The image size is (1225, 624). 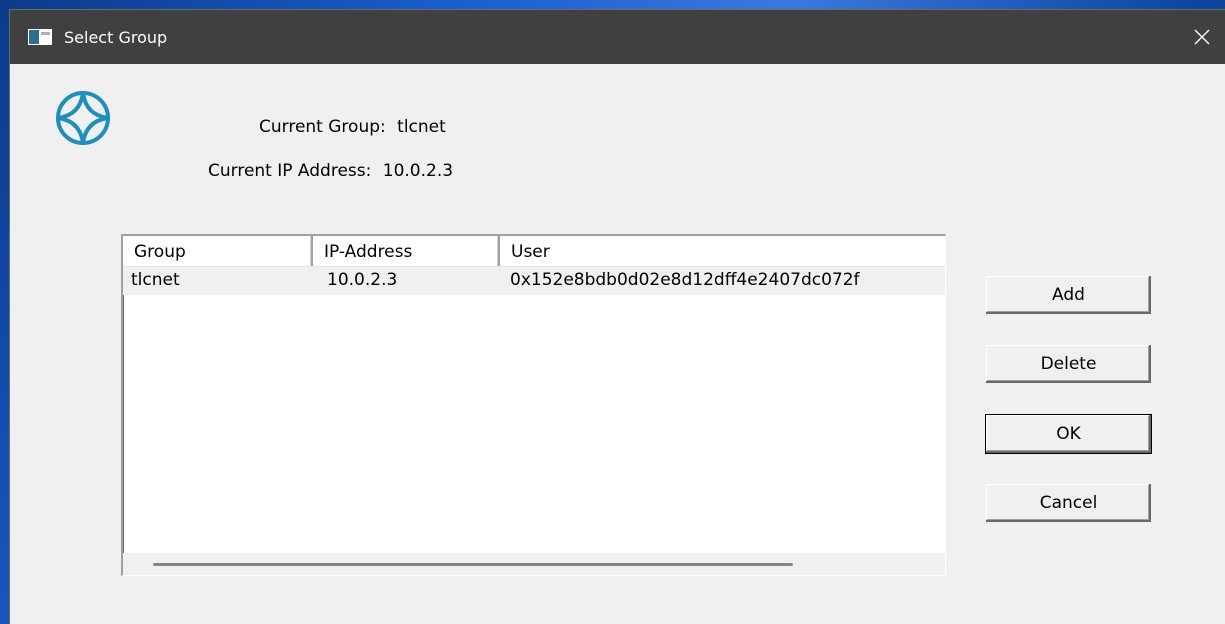 I want to click on horizontal-scrollbar, so click(x=534, y=564).